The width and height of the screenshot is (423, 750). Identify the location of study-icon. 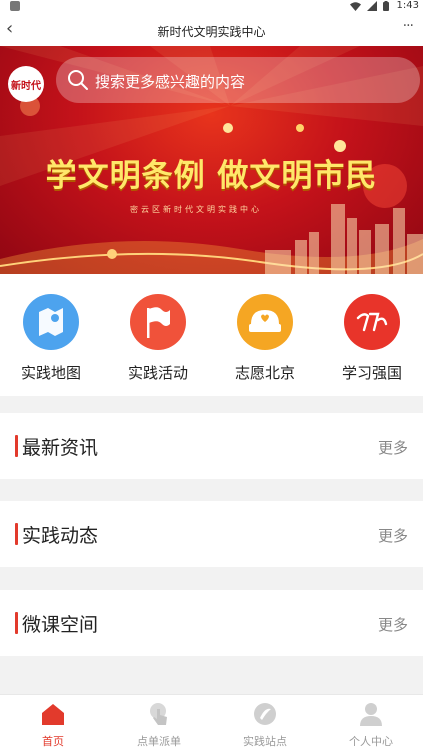
(372, 322).